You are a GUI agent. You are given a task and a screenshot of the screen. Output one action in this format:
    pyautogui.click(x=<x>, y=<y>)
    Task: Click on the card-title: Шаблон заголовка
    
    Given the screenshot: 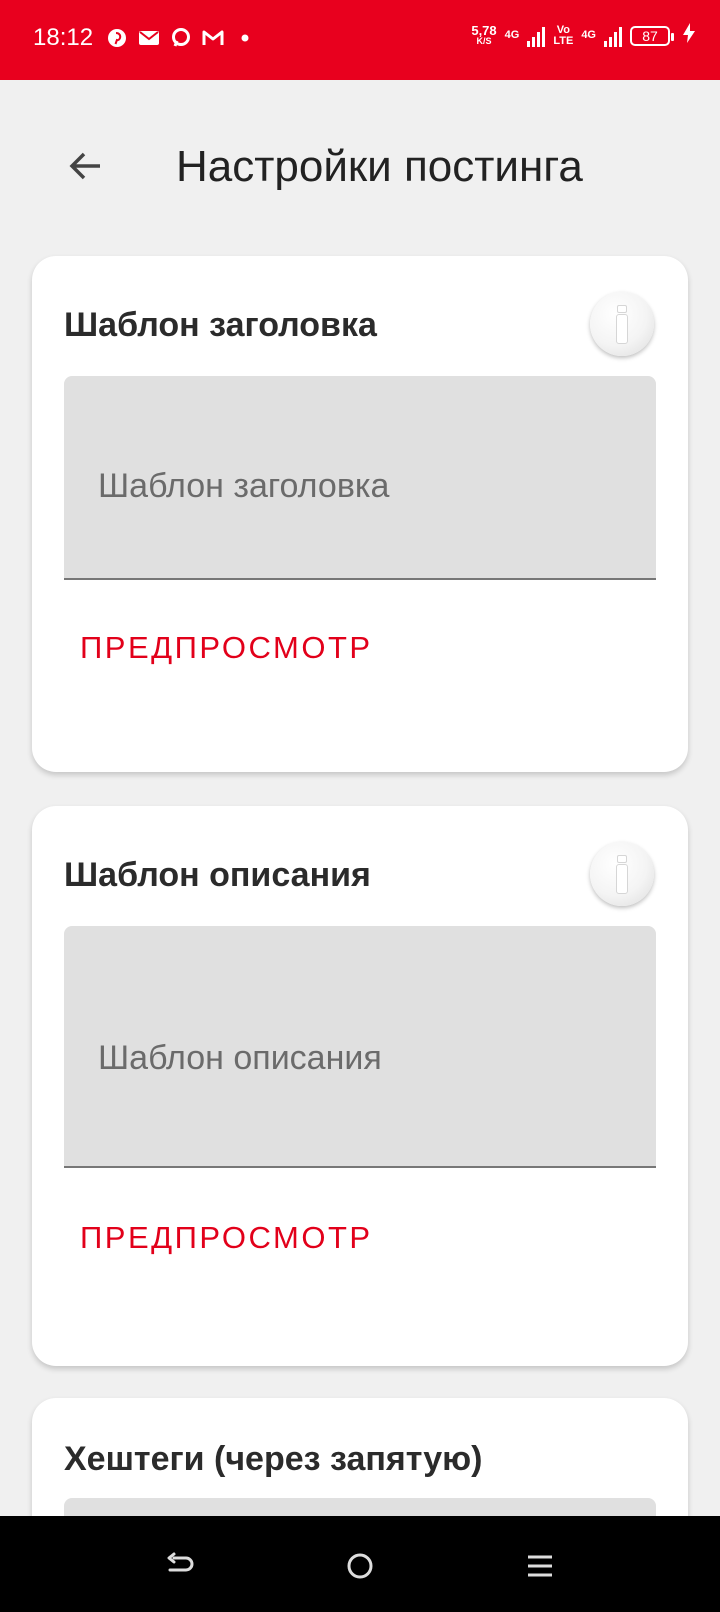 What is the action you would take?
    pyautogui.click(x=220, y=325)
    